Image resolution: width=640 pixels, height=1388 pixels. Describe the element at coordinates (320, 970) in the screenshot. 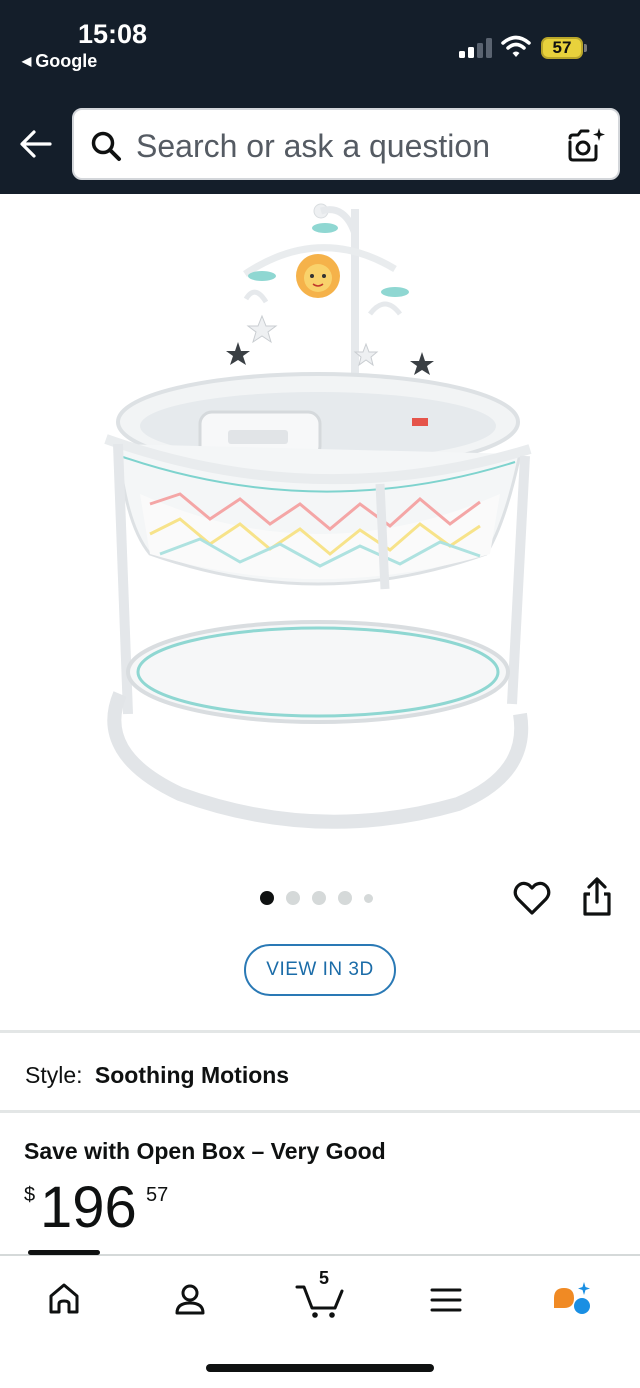

I see `view-in-3d-button: VIEW IN 3D` at that location.